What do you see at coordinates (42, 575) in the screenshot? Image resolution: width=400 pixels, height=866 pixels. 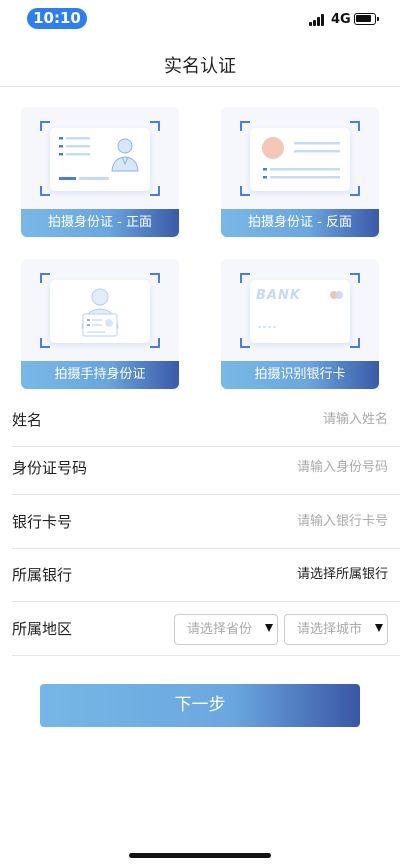 I see `bank-label: 所属银行` at bounding box center [42, 575].